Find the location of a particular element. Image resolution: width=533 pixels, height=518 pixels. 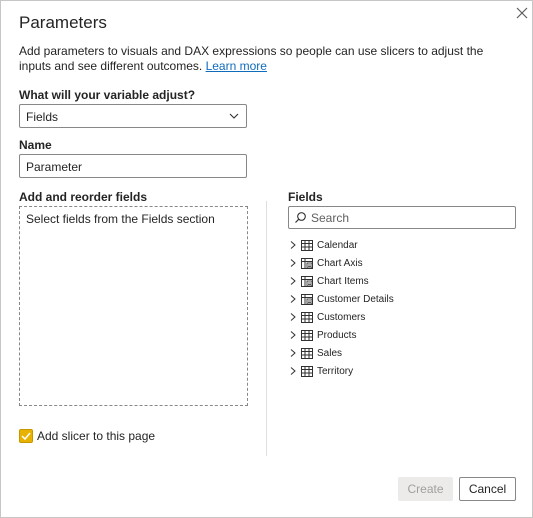

add-slicer-label: Add slicer to this page is located at coordinates (96, 436).